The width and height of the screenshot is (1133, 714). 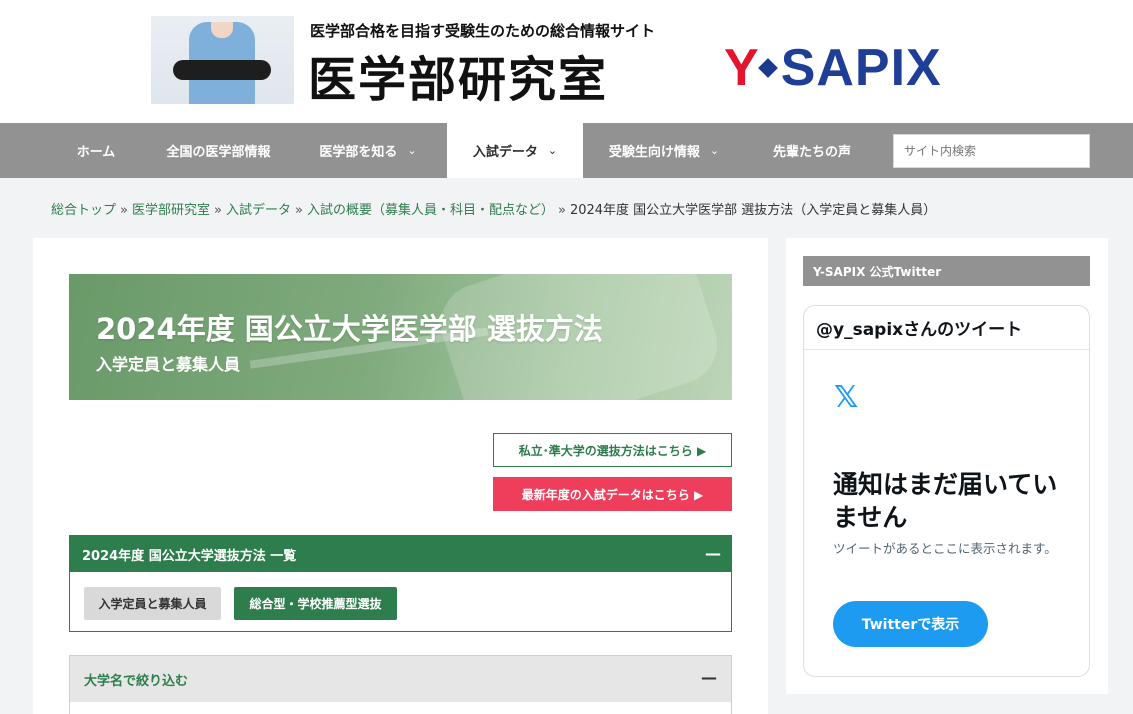 I want to click on methods-accordion-header: 2024年度 国公立大学選抜方法 一覧 —, so click(x=400, y=554).